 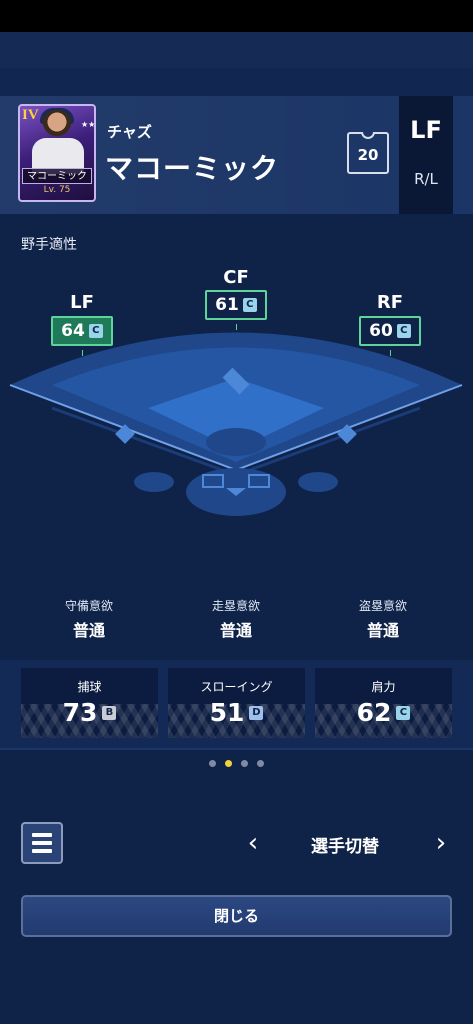 I want to click on position-rating-cf: 61 C, so click(x=236, y=305).